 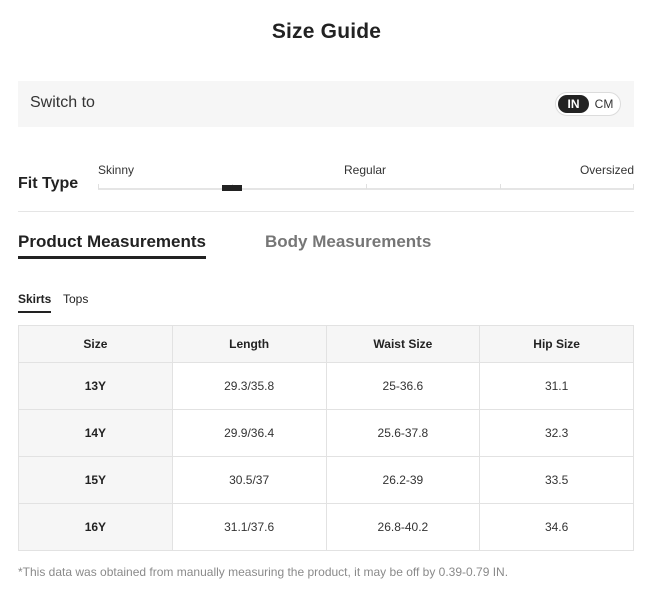 I want to click on table-row: 13Y 29.3/35.8 25-36.6 31.1, so click(x=326, y=386).